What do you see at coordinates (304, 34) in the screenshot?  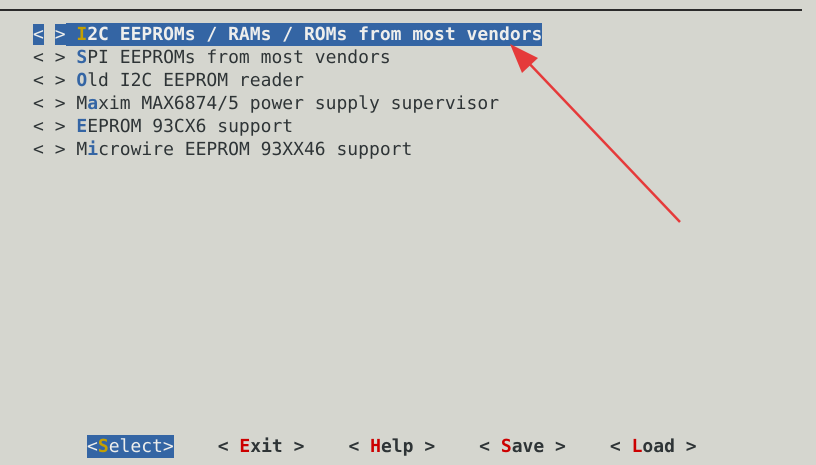 I see `menu-item: I2C EEPROMs / RAMs / ROMs from most vendors` at bounding box center [304, 34].